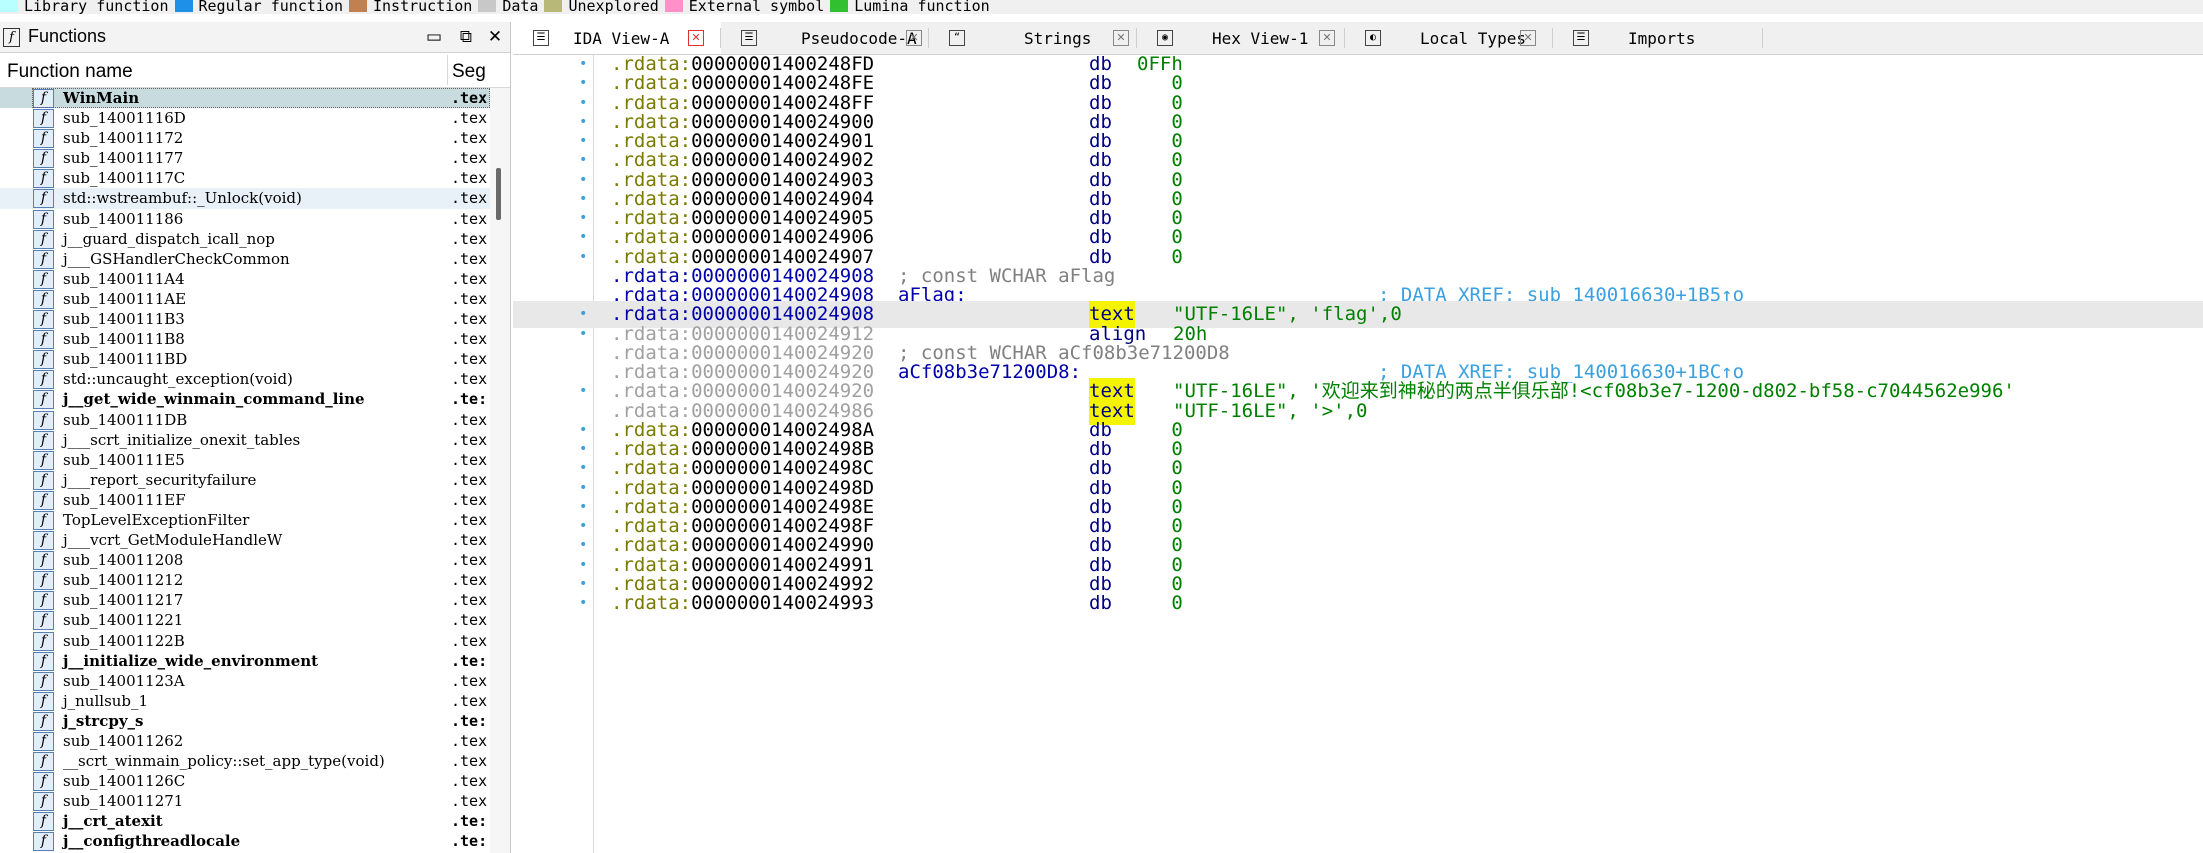 This screenshot has width=2203, height=853. I want to click on legend-label: Instruction, so click(423, 7).